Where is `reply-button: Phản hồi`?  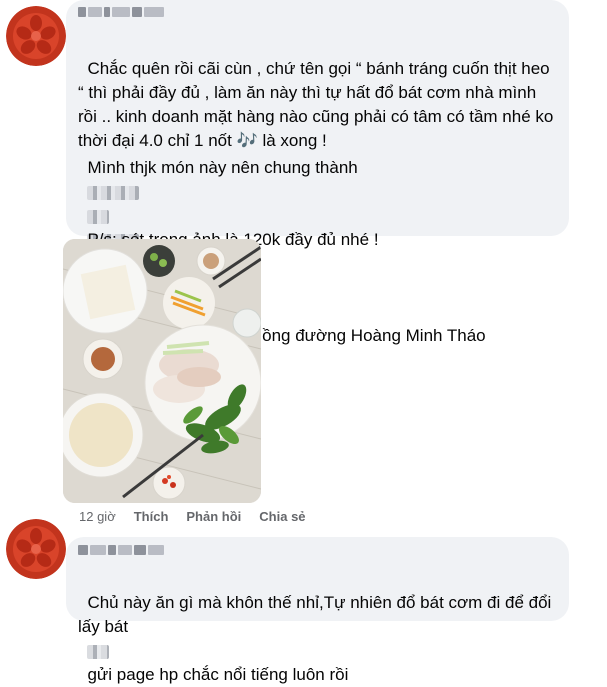
reply-button: Phản hồi is located at coordinates (213, 516).